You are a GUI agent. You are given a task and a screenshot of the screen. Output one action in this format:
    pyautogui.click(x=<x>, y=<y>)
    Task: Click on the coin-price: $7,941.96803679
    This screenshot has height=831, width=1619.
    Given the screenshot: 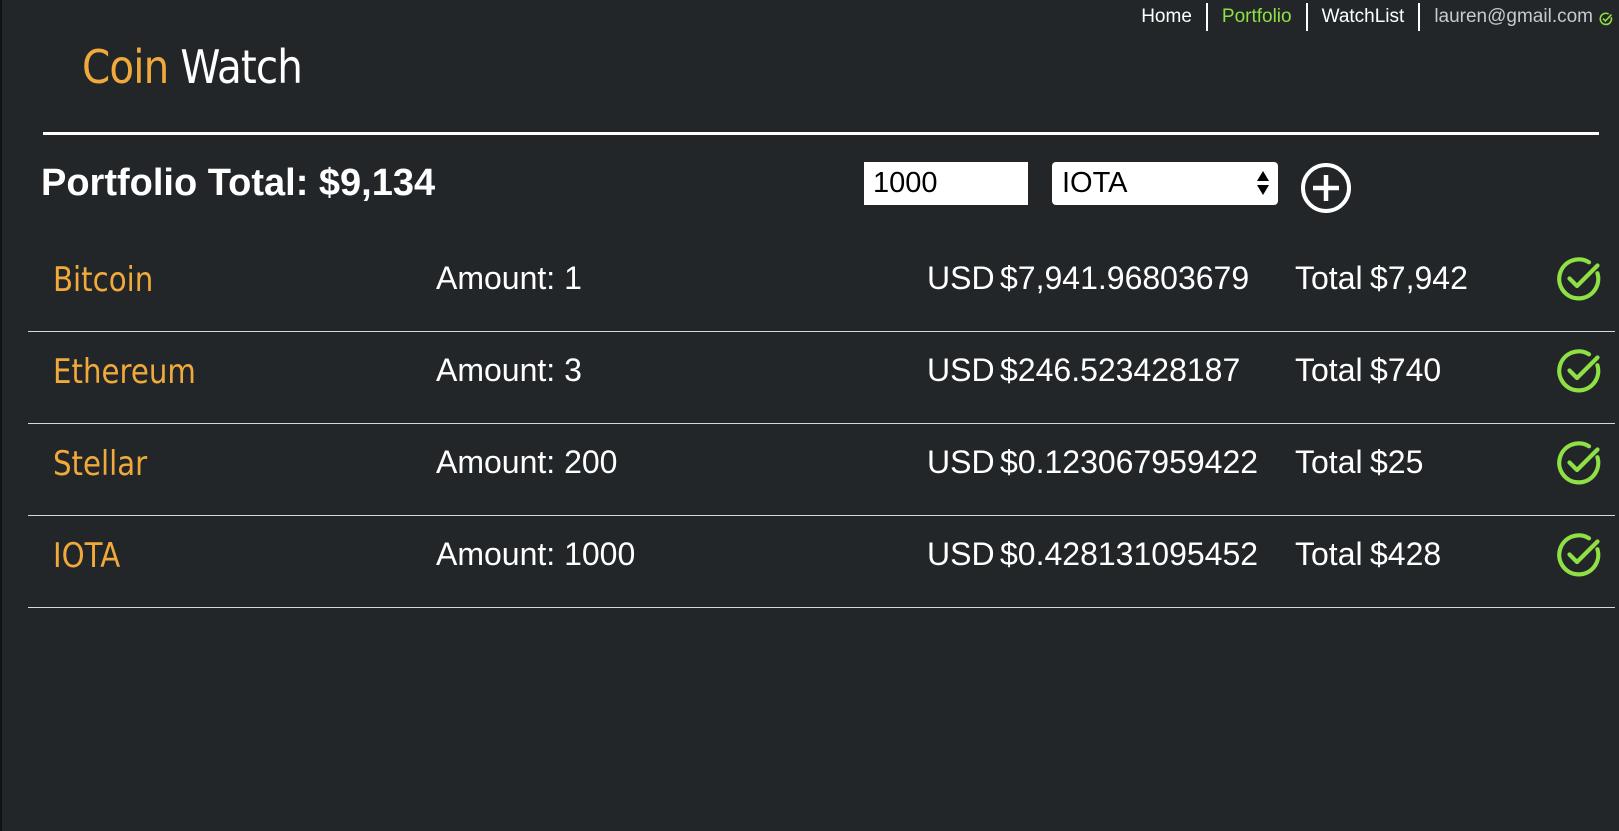 What is the action you would take?
    pyautogui.click(x=1125, y=278)
    